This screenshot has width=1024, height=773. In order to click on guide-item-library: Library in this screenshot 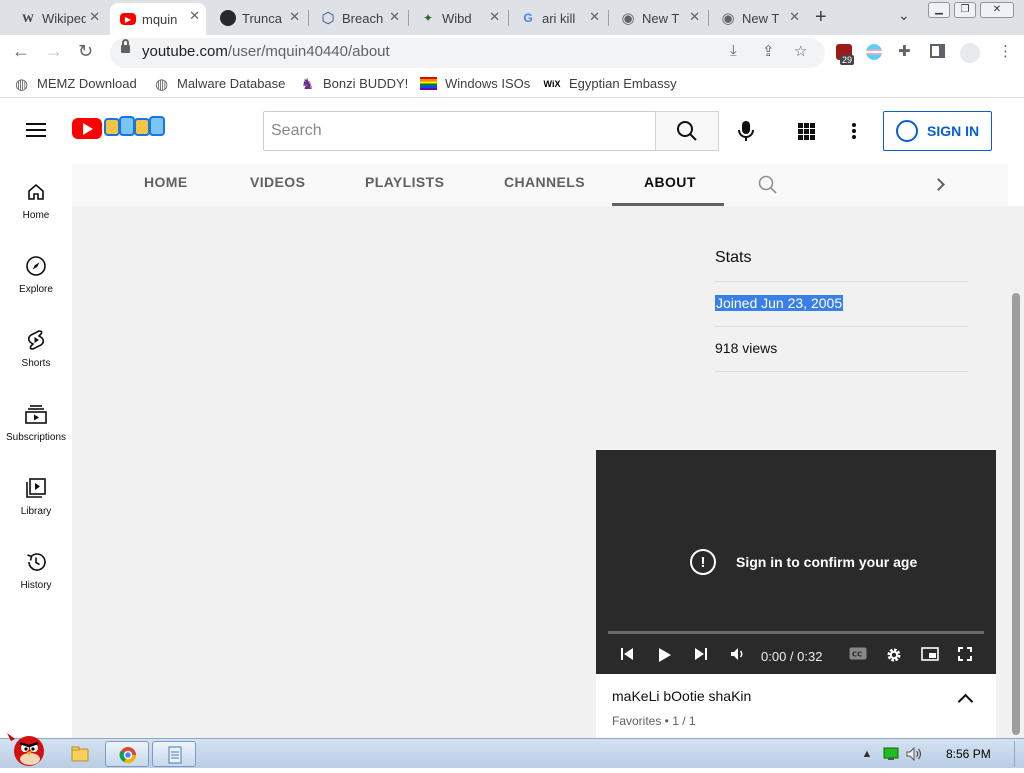, I will do `click(36, 497)`.